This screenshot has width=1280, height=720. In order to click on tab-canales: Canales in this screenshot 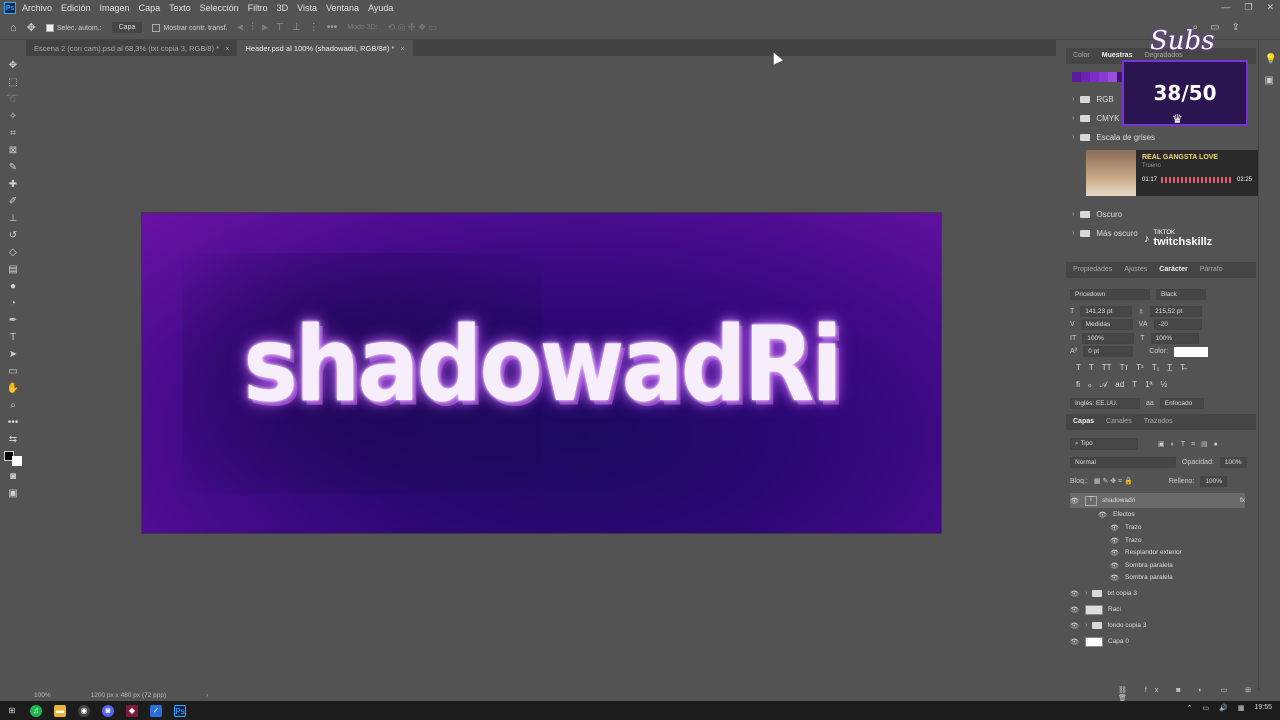, I will do `click(1119, 422)`.